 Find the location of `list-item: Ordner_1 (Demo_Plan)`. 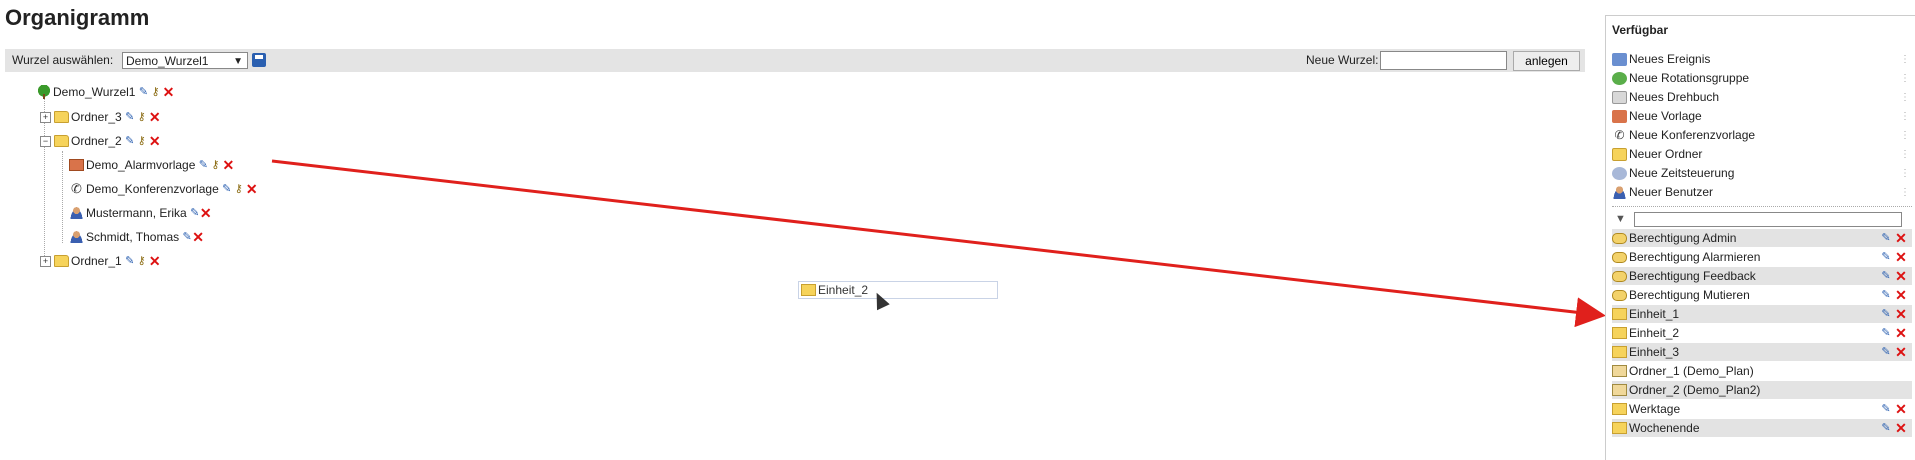

list-item: Ordner_1 (Demo_Plan) is located at coordinates (1762, 371).